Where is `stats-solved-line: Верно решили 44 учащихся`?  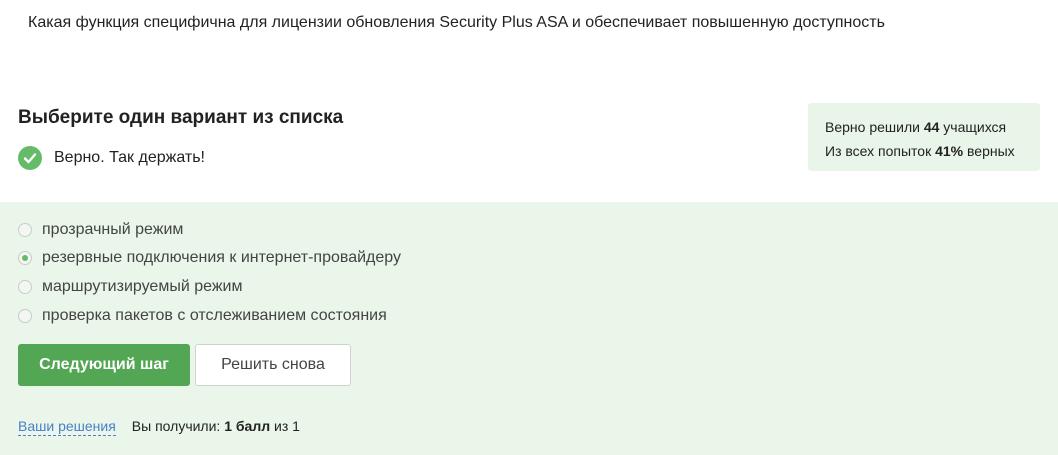
stats-solved-line: Верно решили 44 учащихся is located at coordinates (932, 127).